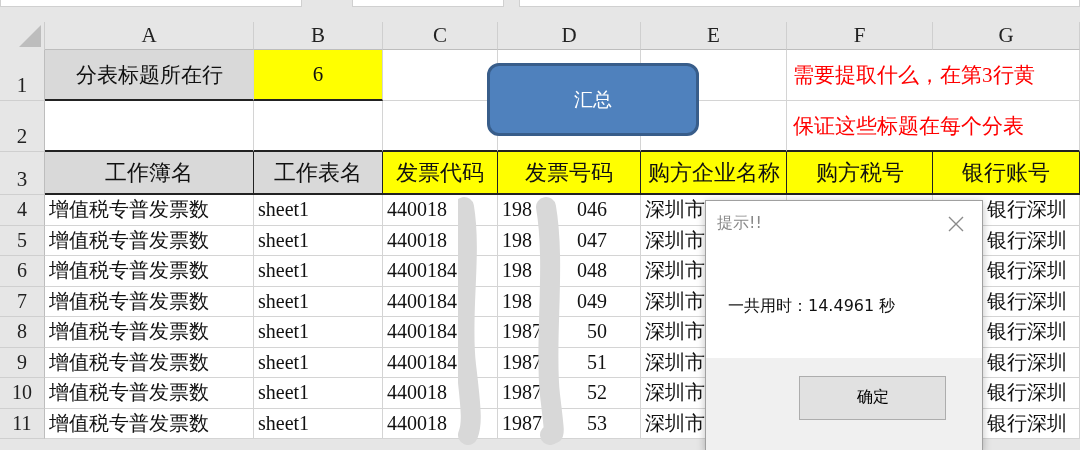 The image size is (1080, 450). What do you see at coordinates (149, 36) in the screenshot?
I see `column-header: A` at bounding box center [149, 36].